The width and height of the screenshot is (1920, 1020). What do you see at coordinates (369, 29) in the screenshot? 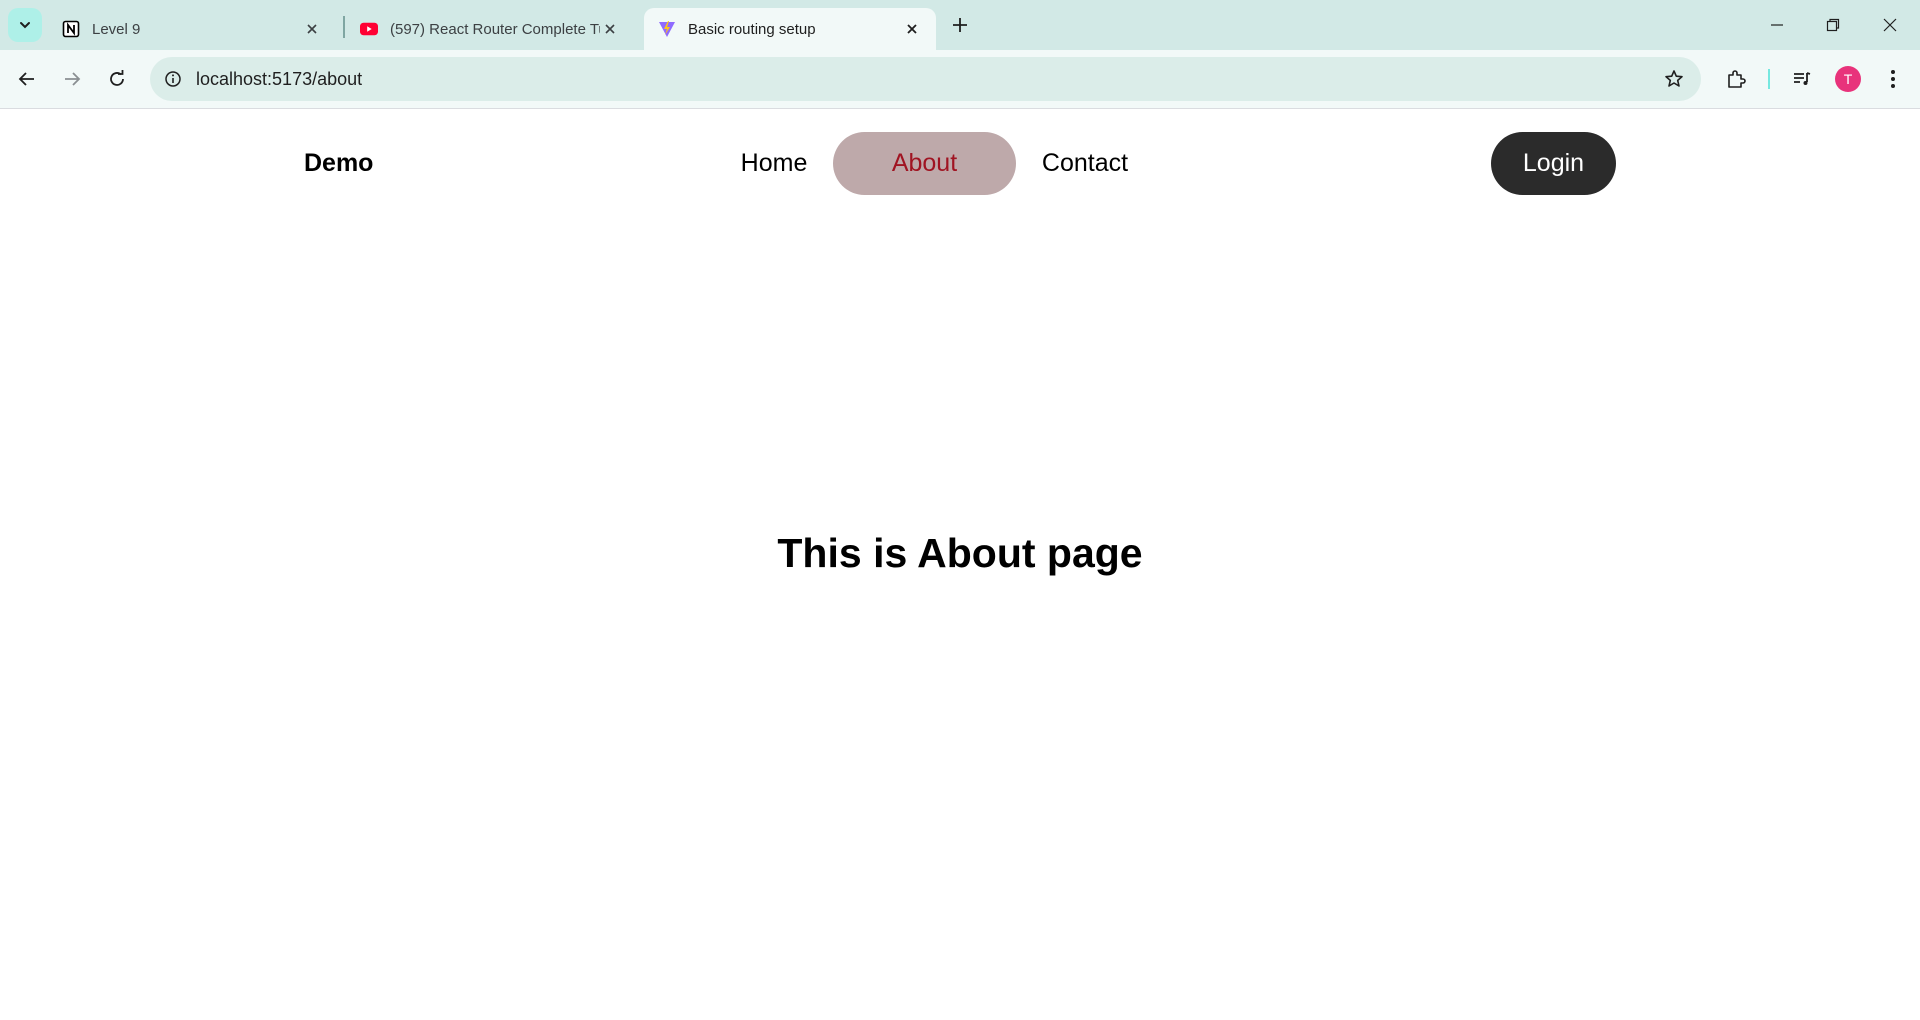
I see `youtube-icon` at bounding box center [369, 29].